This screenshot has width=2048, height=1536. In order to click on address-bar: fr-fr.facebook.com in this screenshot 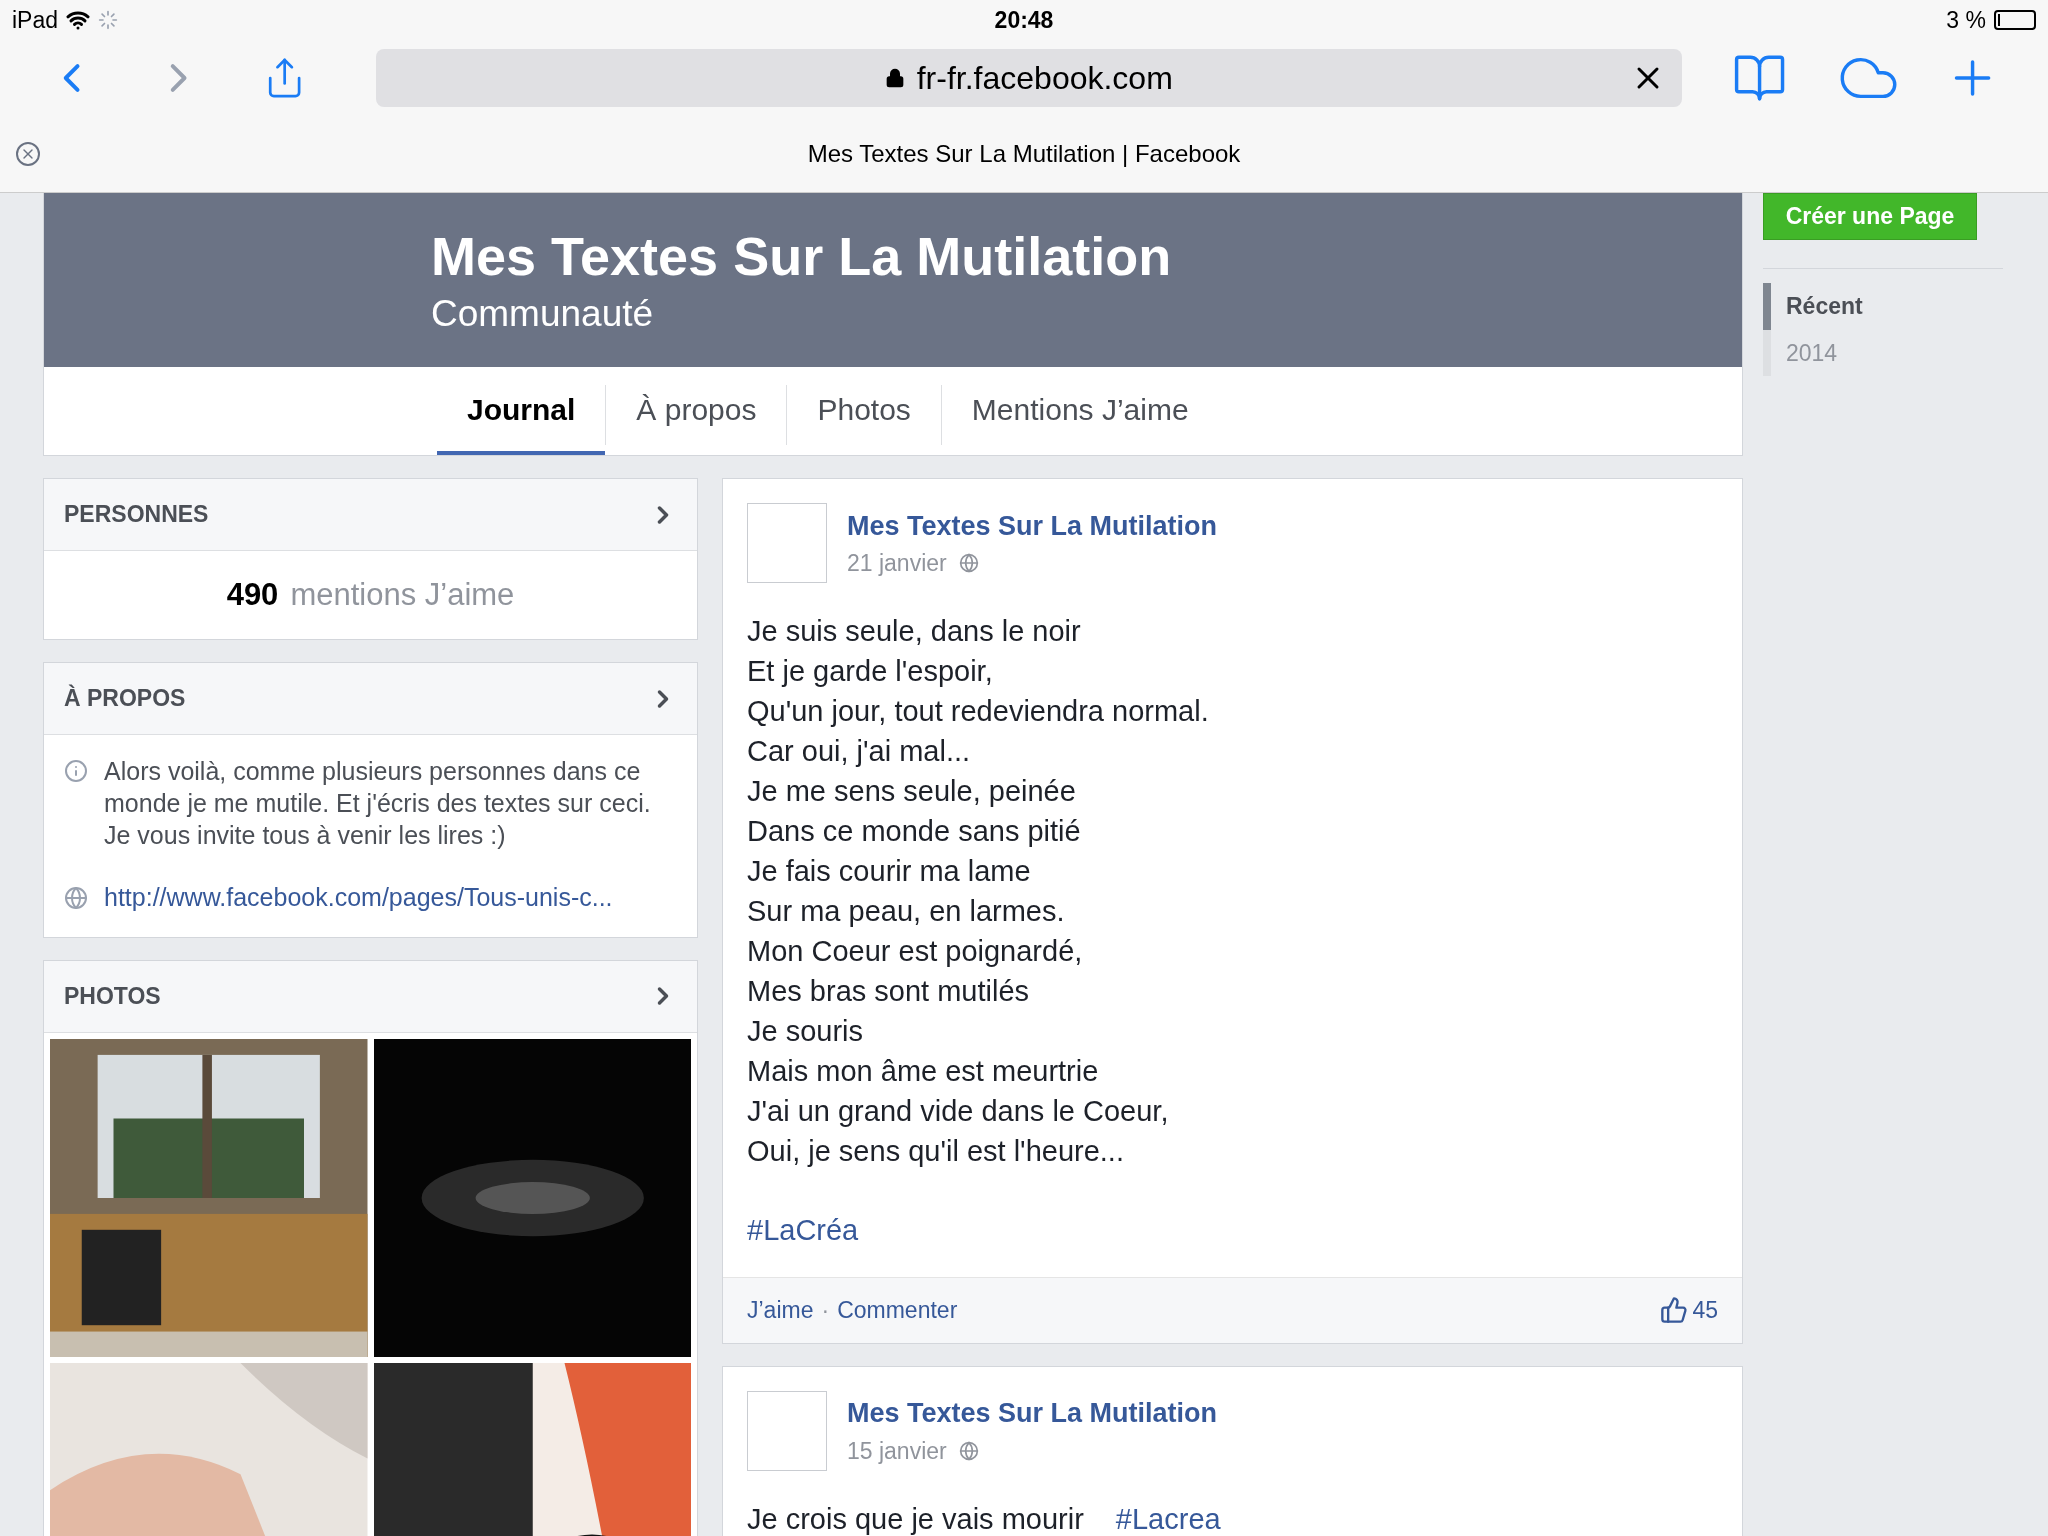, I will do `click(1028, 77)`.